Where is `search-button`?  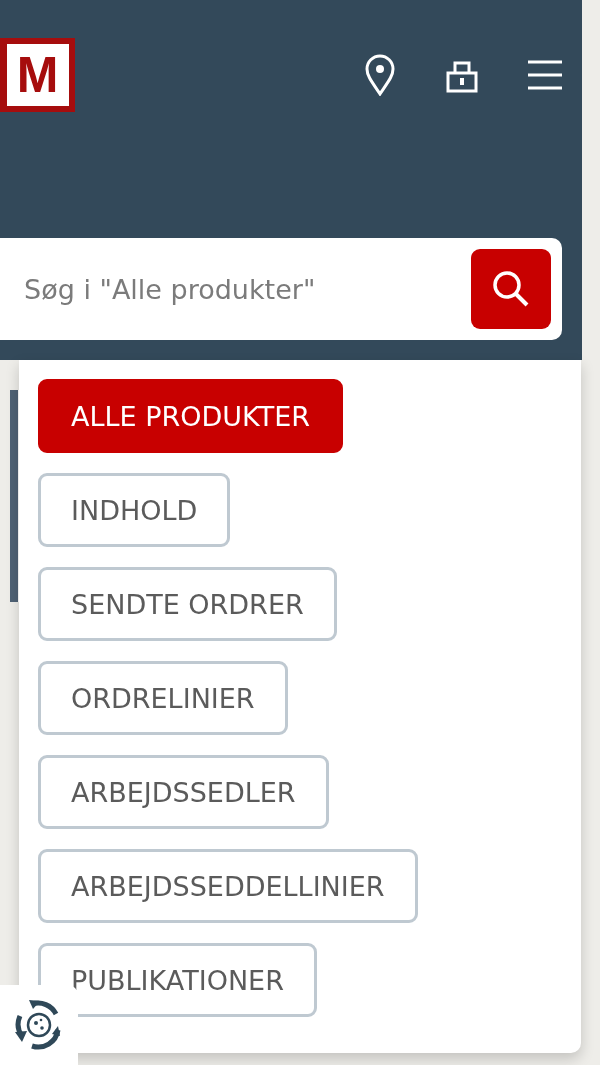
search-button is located at coordinates (511, 289).